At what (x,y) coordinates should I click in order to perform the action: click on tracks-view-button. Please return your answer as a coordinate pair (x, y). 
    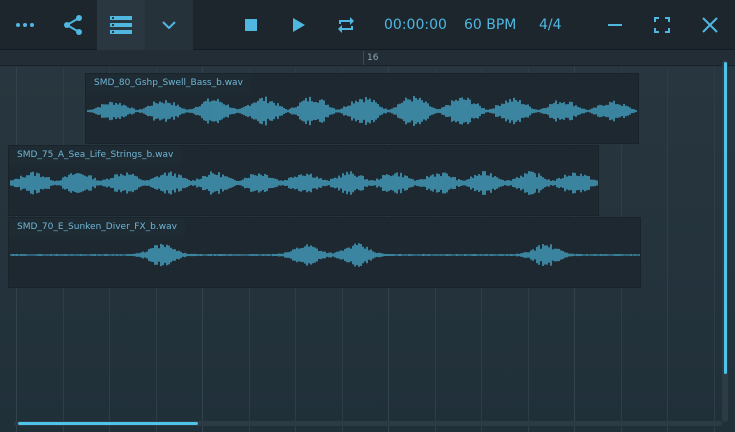
    Looking at the image, I should click on (121, 25).